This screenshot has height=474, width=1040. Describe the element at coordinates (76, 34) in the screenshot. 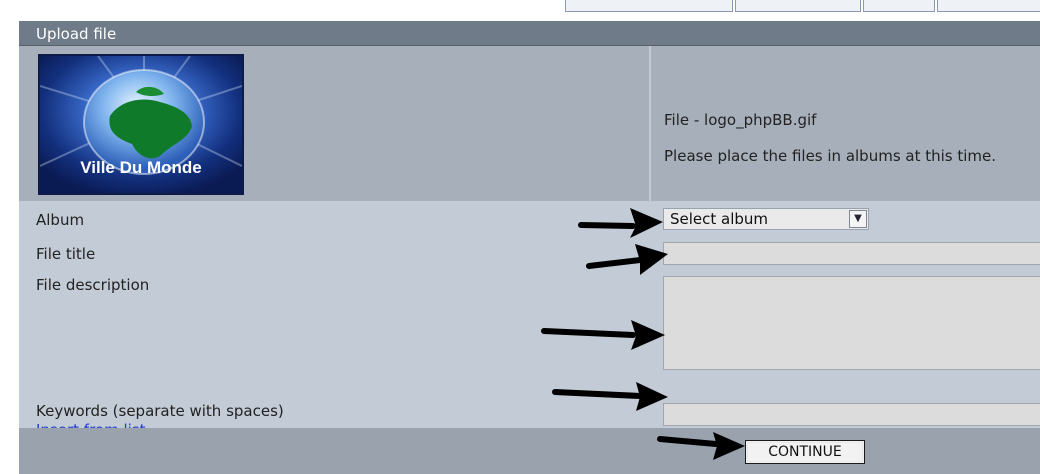

I see `page-title: Upload file` at that location.